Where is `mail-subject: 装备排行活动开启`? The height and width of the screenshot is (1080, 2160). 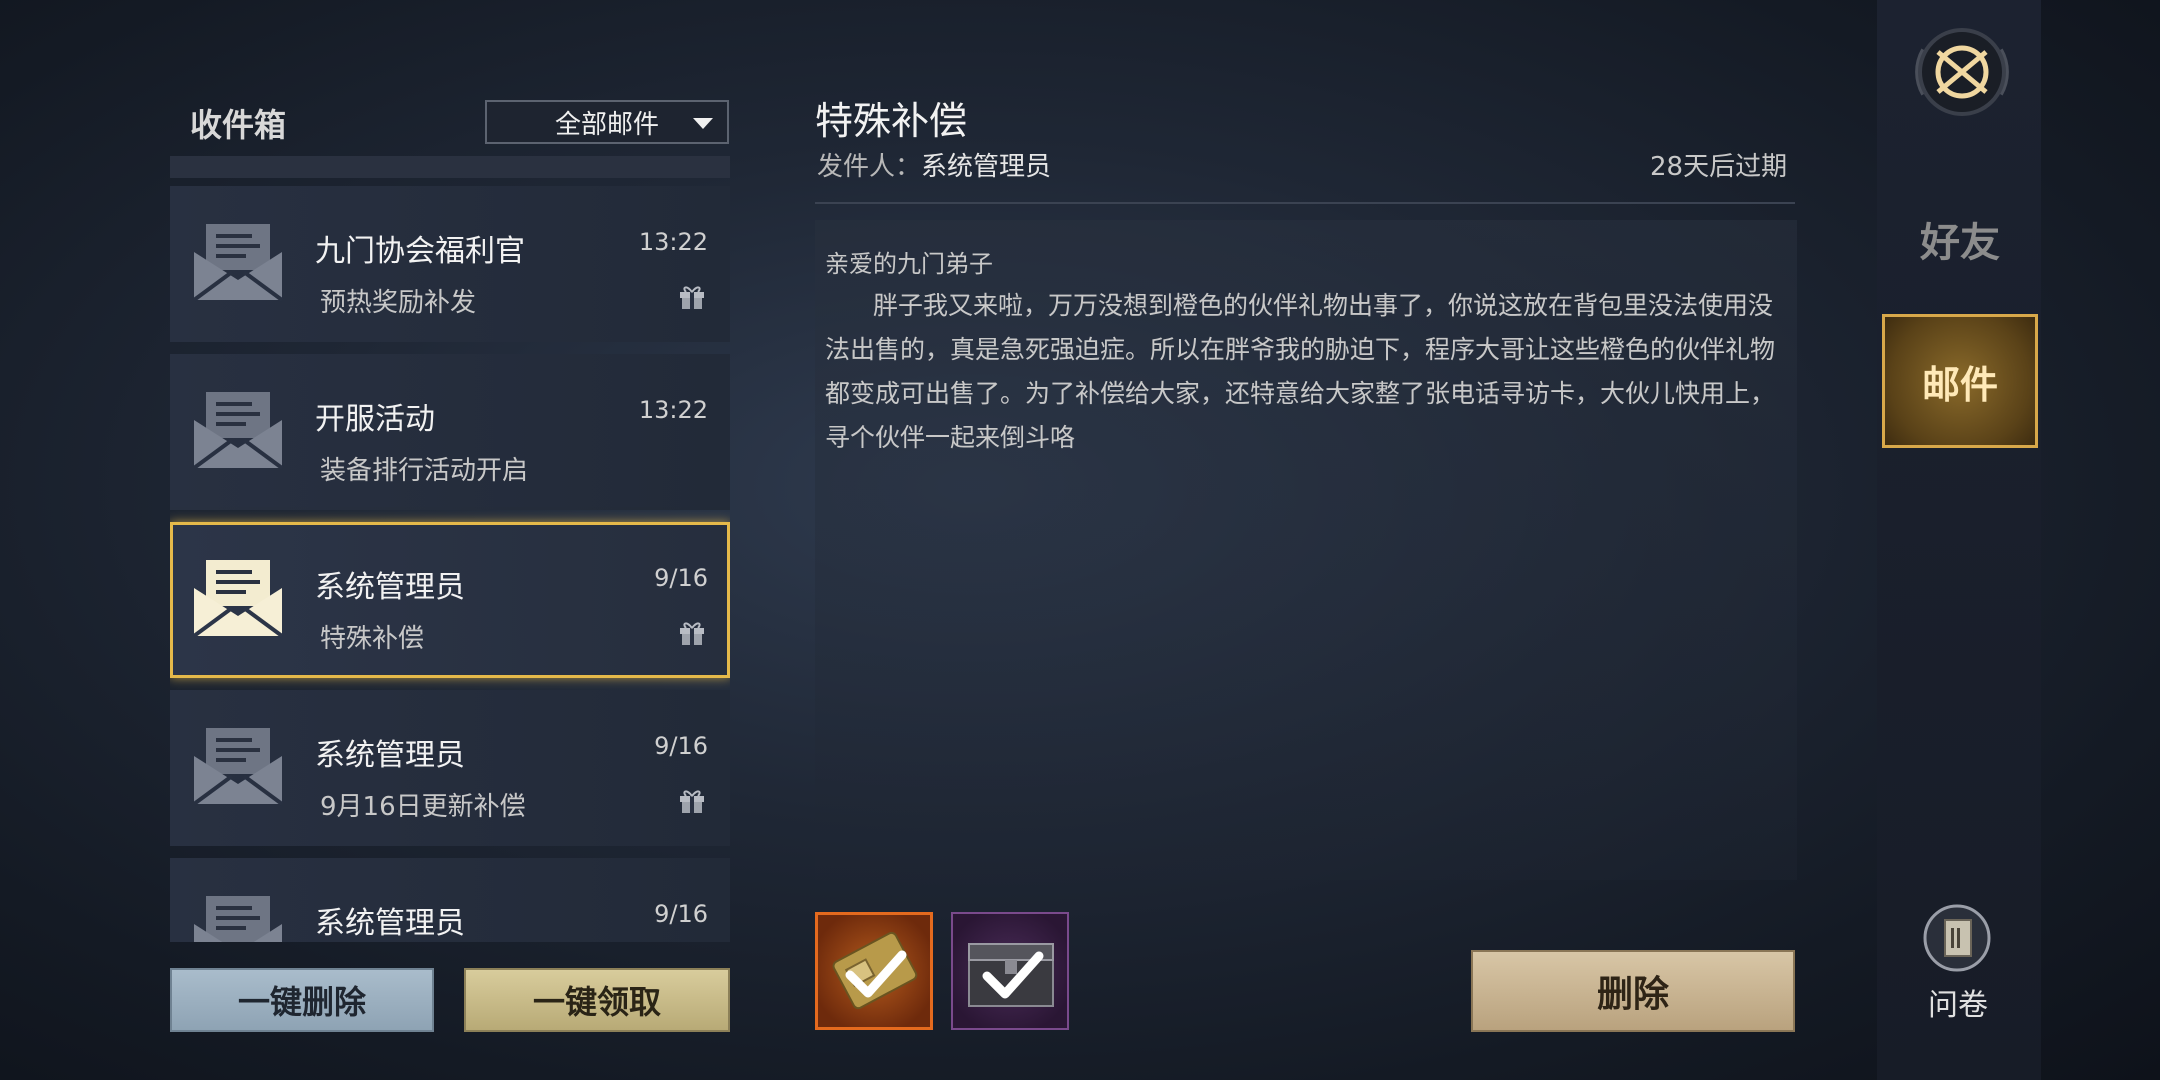 mail-subject: 装备排行活动开启 is located at coordinates (424, 471).